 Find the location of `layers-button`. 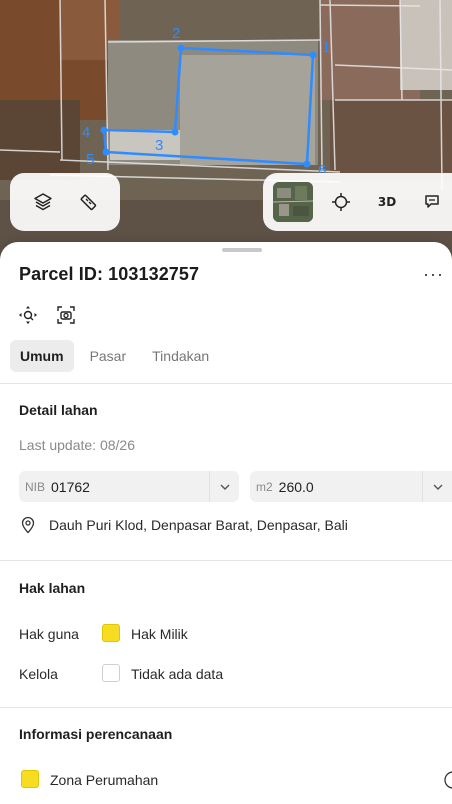

layers-button is located at coordinates (43, 202).